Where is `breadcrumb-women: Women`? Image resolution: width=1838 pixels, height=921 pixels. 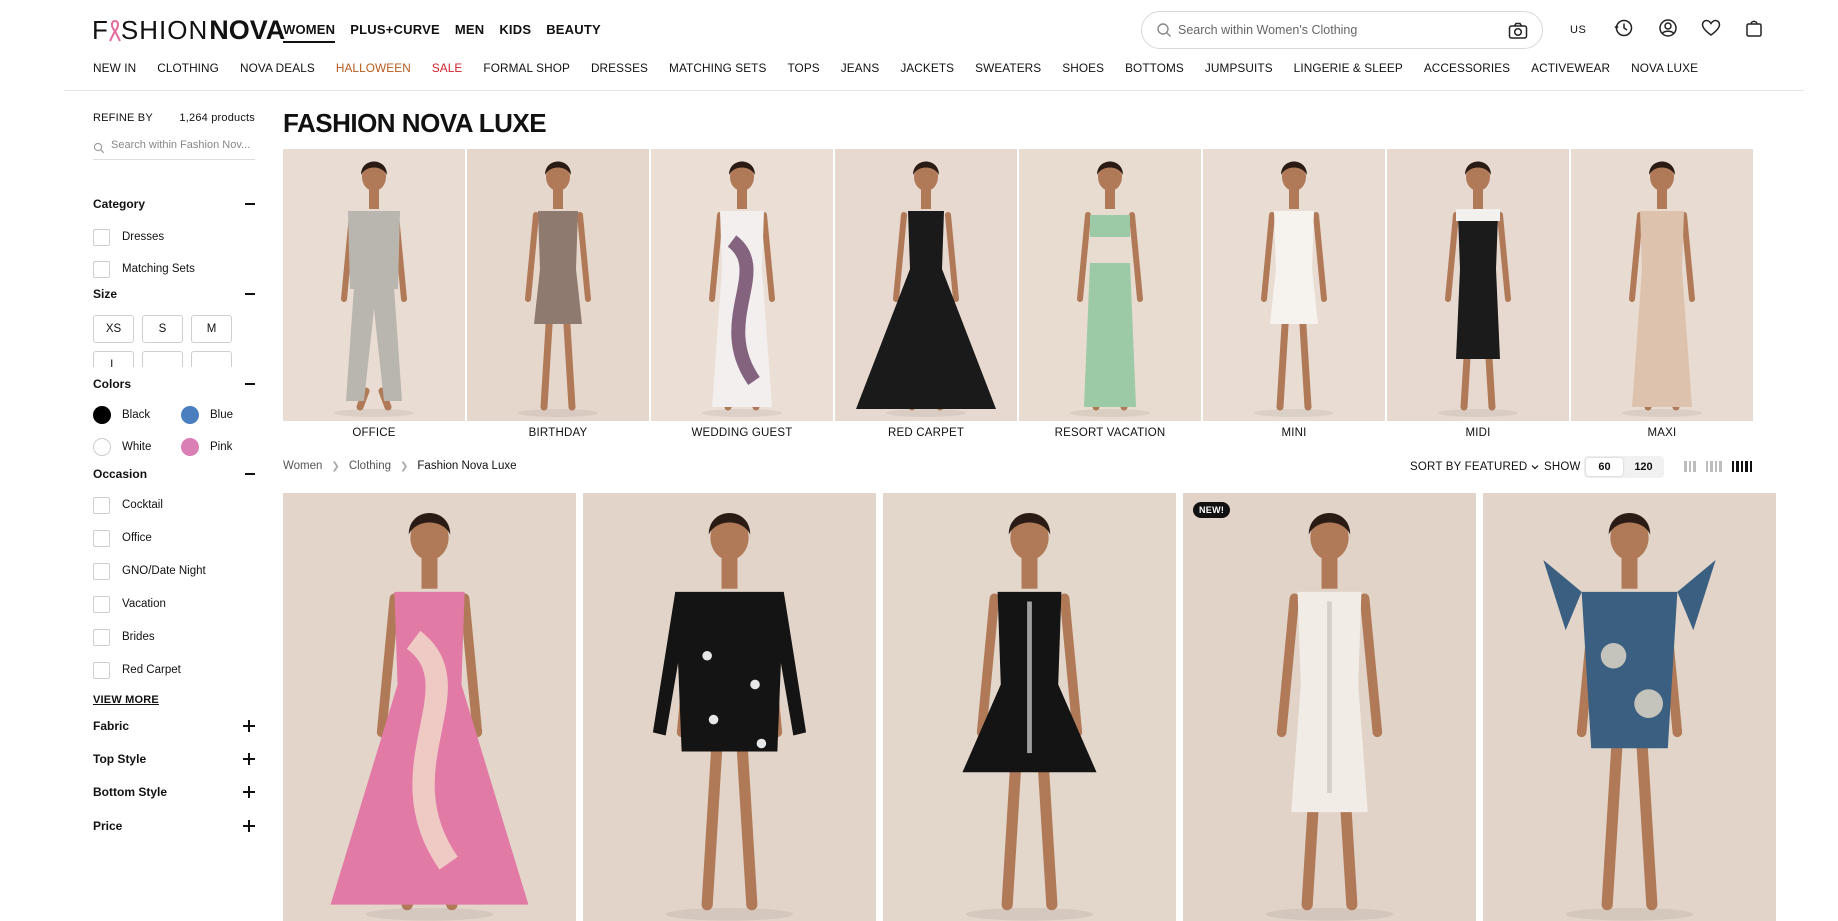 breadcrumb-women: Women is located at coordinates (302, 466).